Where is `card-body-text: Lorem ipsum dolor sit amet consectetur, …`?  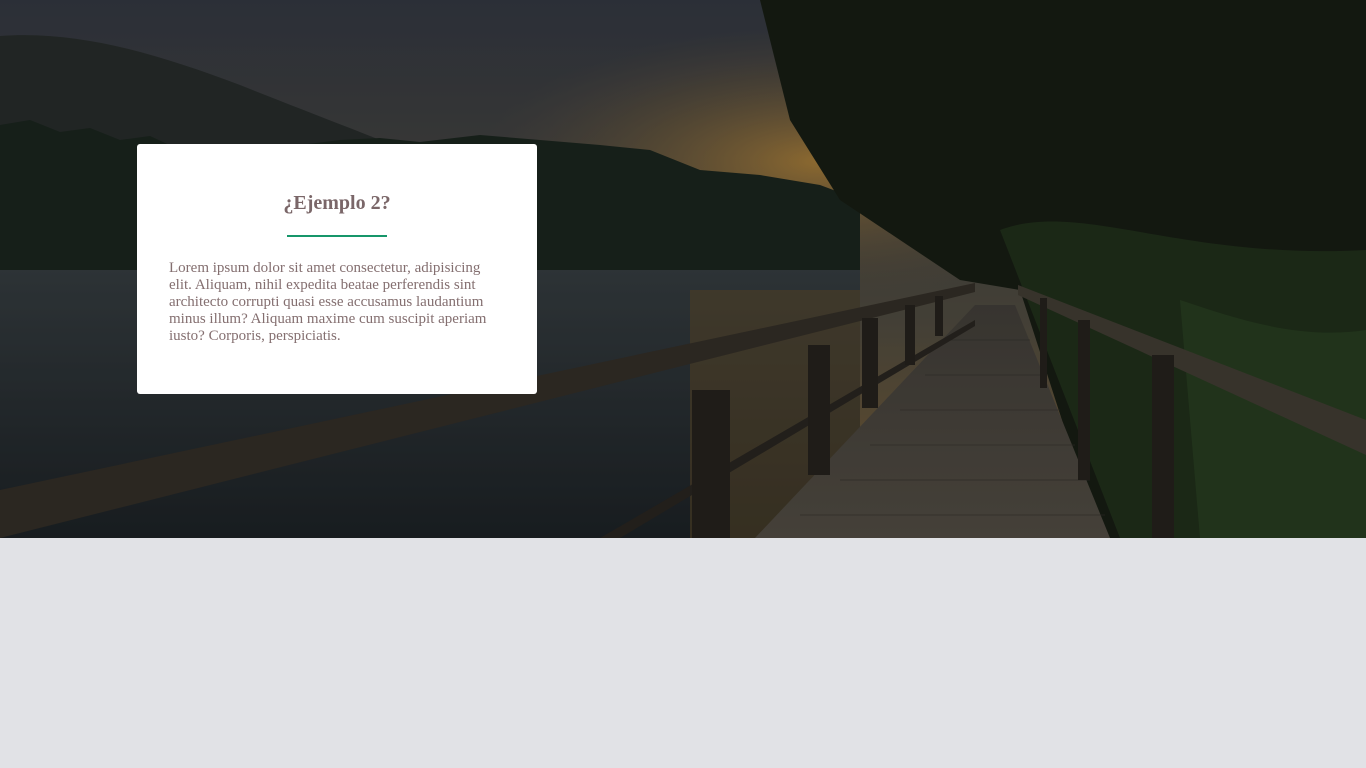 card-body-text: Lorem ipsum dolor sit amet consectetur, … is located at coordinates (328, 302).